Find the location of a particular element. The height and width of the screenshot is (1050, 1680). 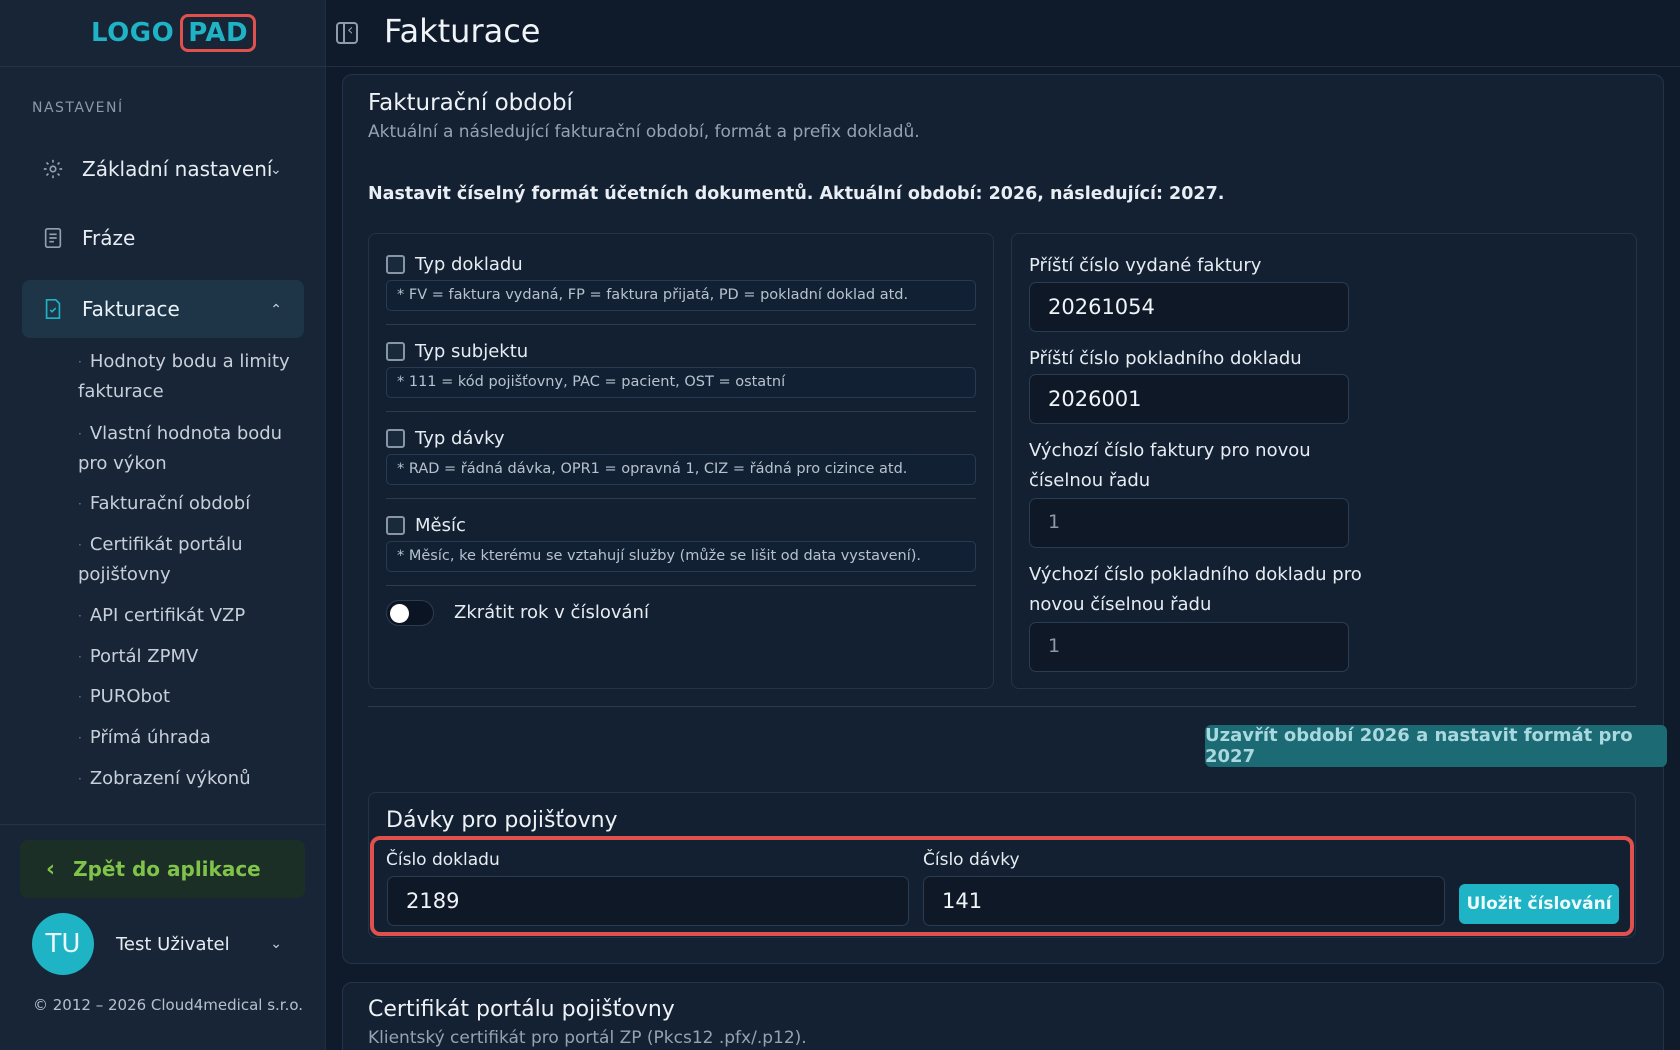

default-cash-receipt-number-input: 1 is located at coordinates (1189, 647).